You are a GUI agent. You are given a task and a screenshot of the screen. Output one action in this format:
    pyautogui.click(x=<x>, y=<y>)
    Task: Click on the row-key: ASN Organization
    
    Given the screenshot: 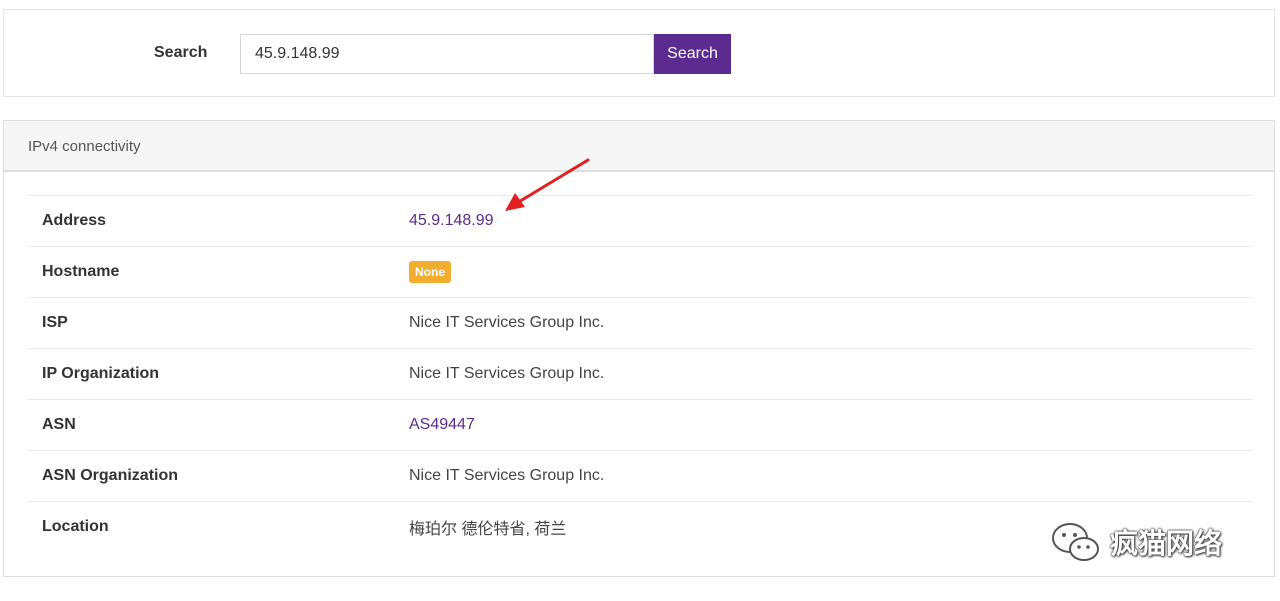 What is the action you would take?
    pyautogui.click(x=110, y=475)
    